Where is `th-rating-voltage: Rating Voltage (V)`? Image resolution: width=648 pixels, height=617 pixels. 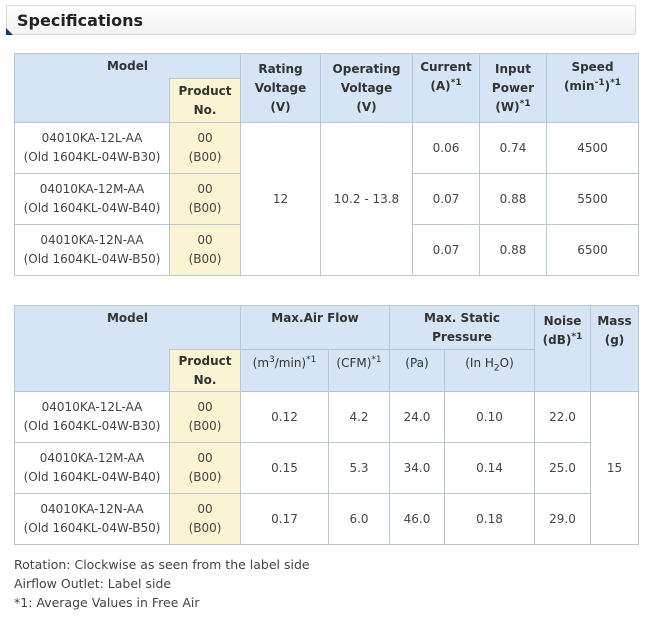
th-rating-voltage: Rating Voltage (V) is located at coordinates (280, 88).